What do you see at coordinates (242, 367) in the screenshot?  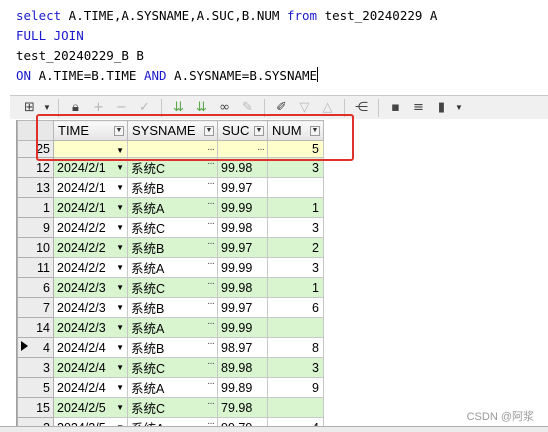 I see `suc-cell: 89.98` at bounding box center [242, 367].